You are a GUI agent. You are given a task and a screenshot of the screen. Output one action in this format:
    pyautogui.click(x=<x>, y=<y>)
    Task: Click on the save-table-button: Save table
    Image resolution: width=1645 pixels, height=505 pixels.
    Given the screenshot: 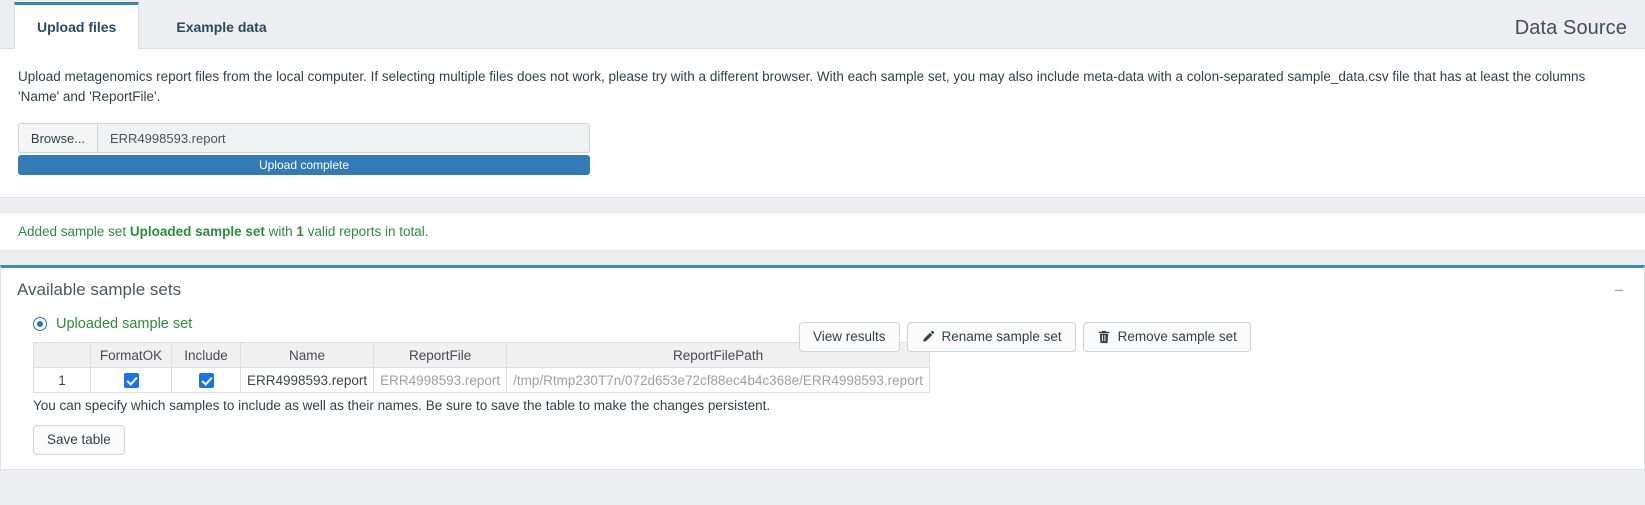 What is the action you would take?
    pyautogui.click(x=79, y=440)
    